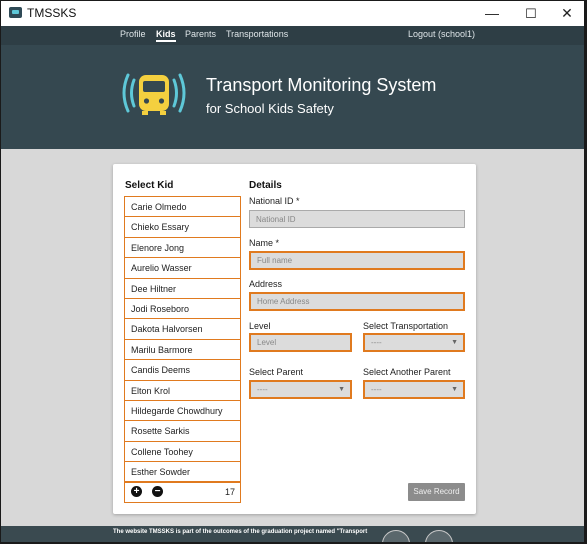 This screenshot has width=587, height=544. I want to click on name-label: Name *, so click(264, 243).